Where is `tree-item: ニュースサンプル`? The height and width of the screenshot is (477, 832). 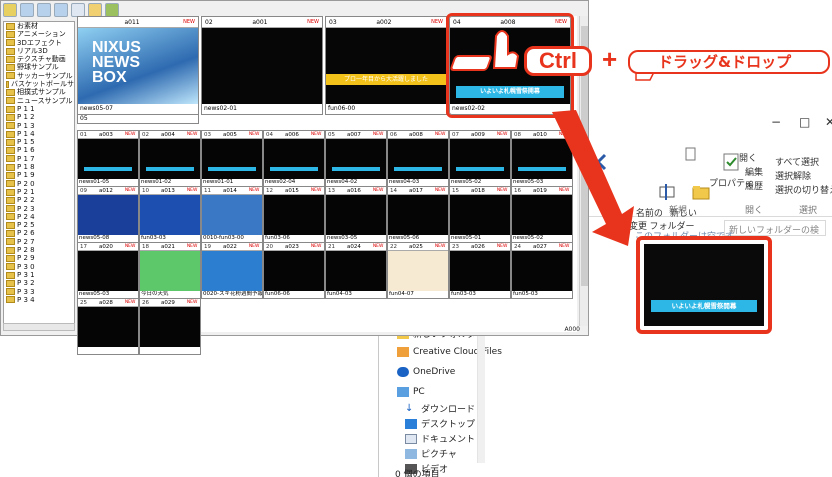
tree-item: ニュースサンプル is located at coordinates (39, 101).